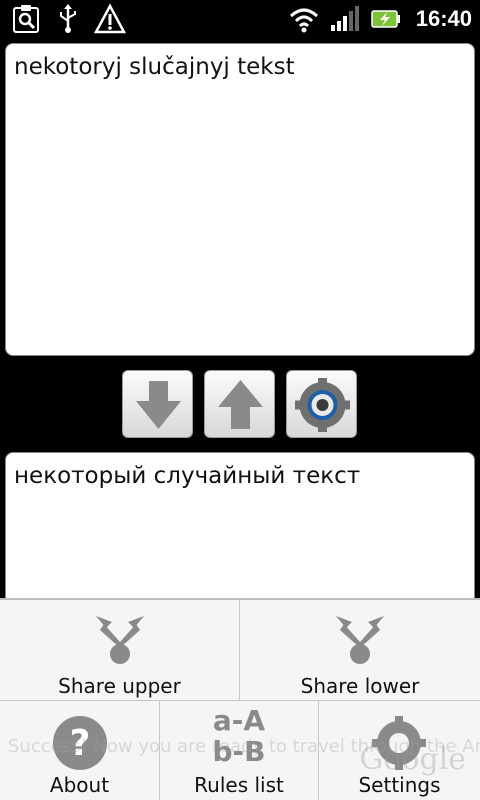 Image resolution: width=480 pixels, height=800 pixels. I want to click on settings-button, so click(321, 404).